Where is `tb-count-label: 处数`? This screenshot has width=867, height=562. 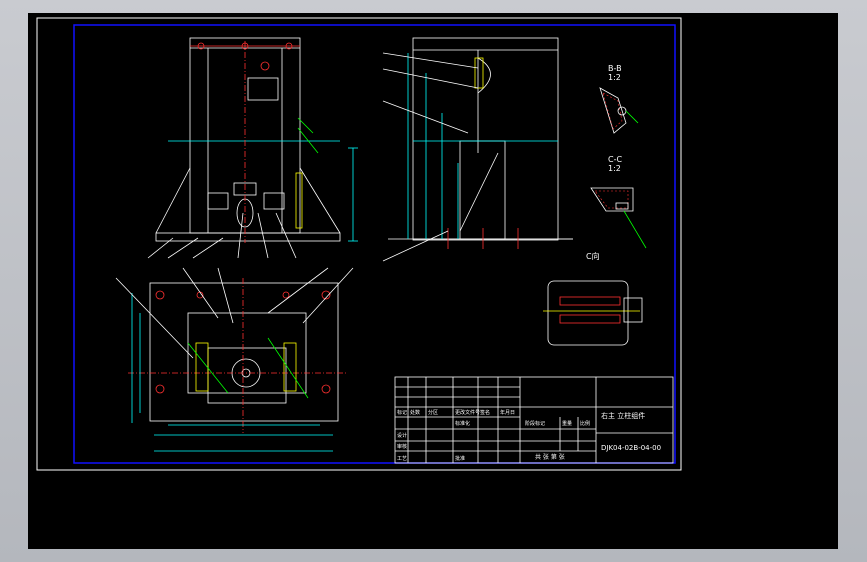
tb-count-label: 处数 is located at coordinates (415, 412).